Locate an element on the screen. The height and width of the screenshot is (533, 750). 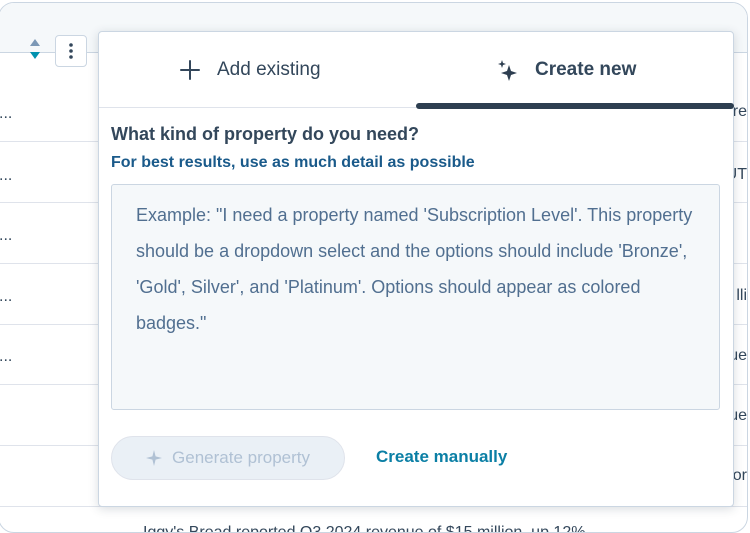
column-options-button is located at coordinates (71, 51).